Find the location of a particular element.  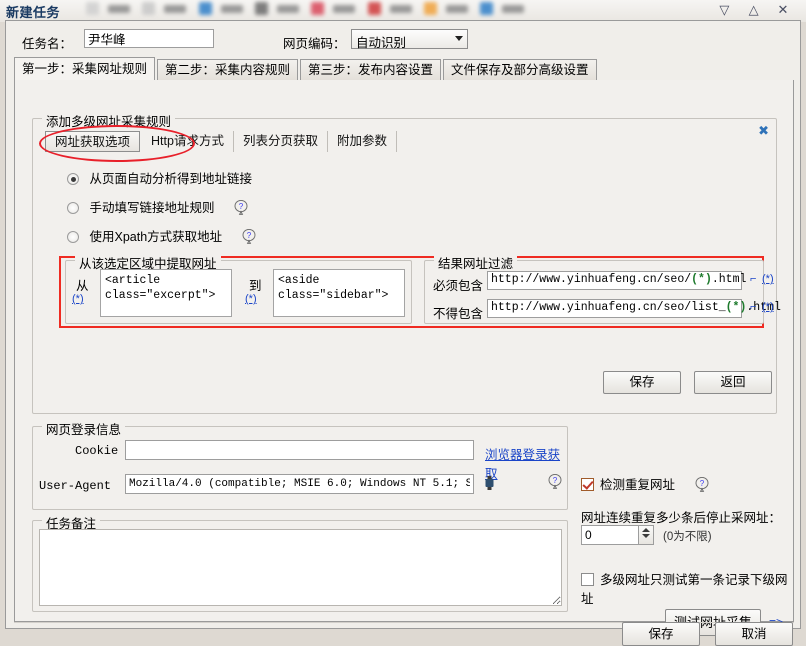

window-title: 新建任务 is located at coordinates (33, 12).